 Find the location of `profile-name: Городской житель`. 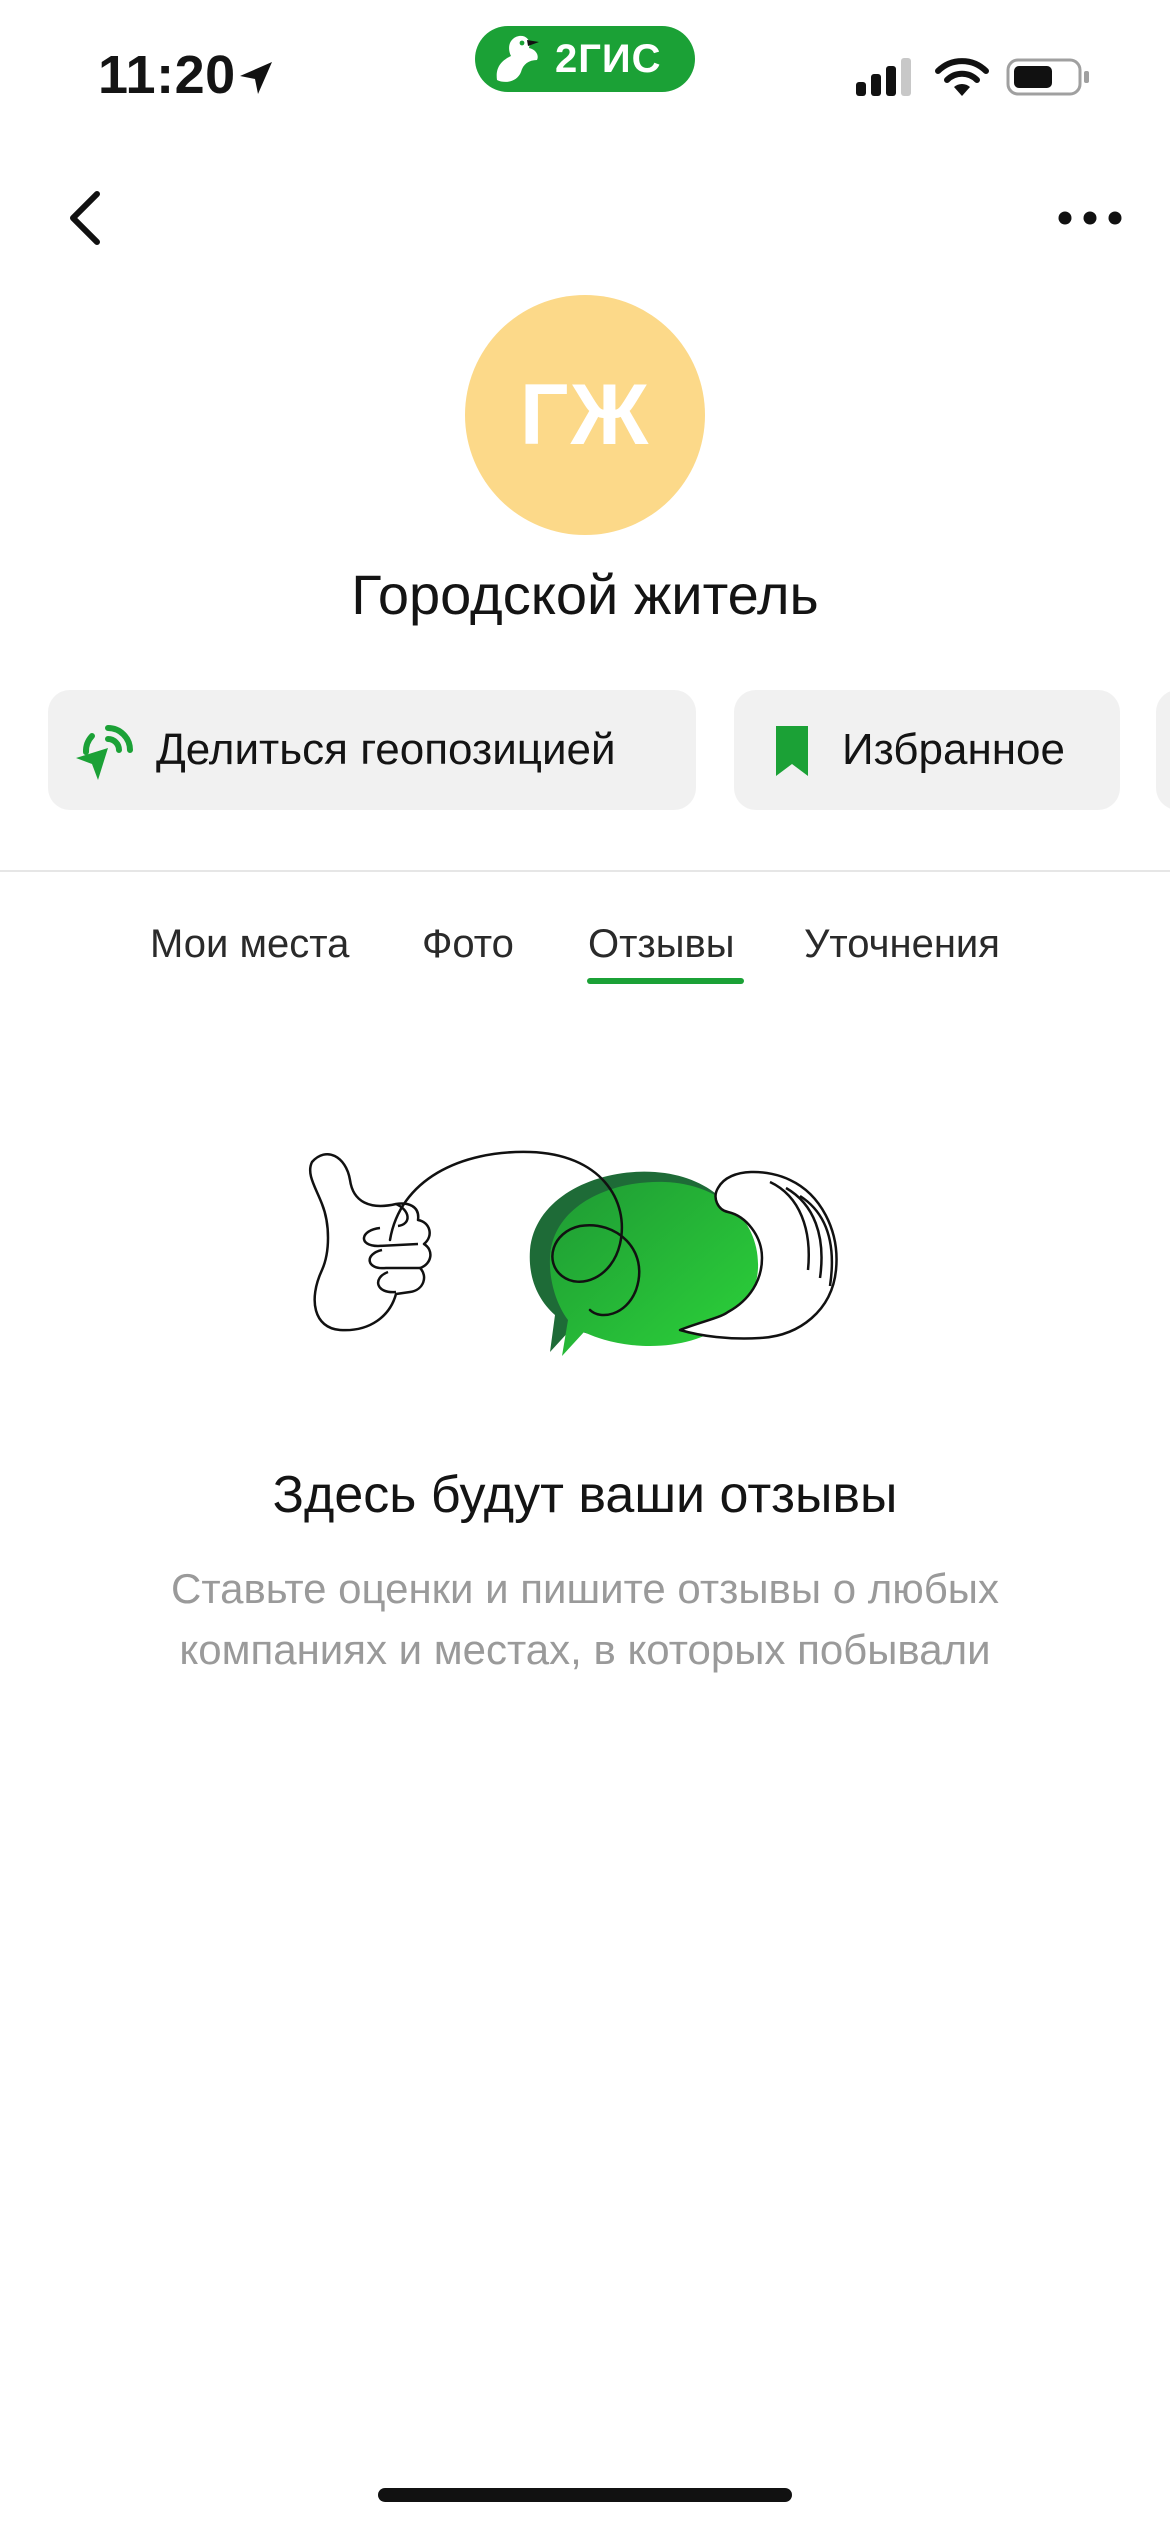

profile-name: Городской житель is located at coordinates (585, 594).